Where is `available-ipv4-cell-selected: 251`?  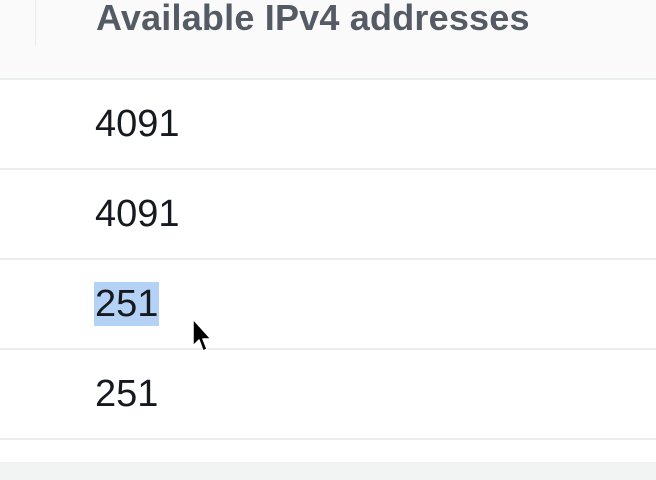
available-ipv4-cell-selected: 251 is located at coordinates (127, 304).